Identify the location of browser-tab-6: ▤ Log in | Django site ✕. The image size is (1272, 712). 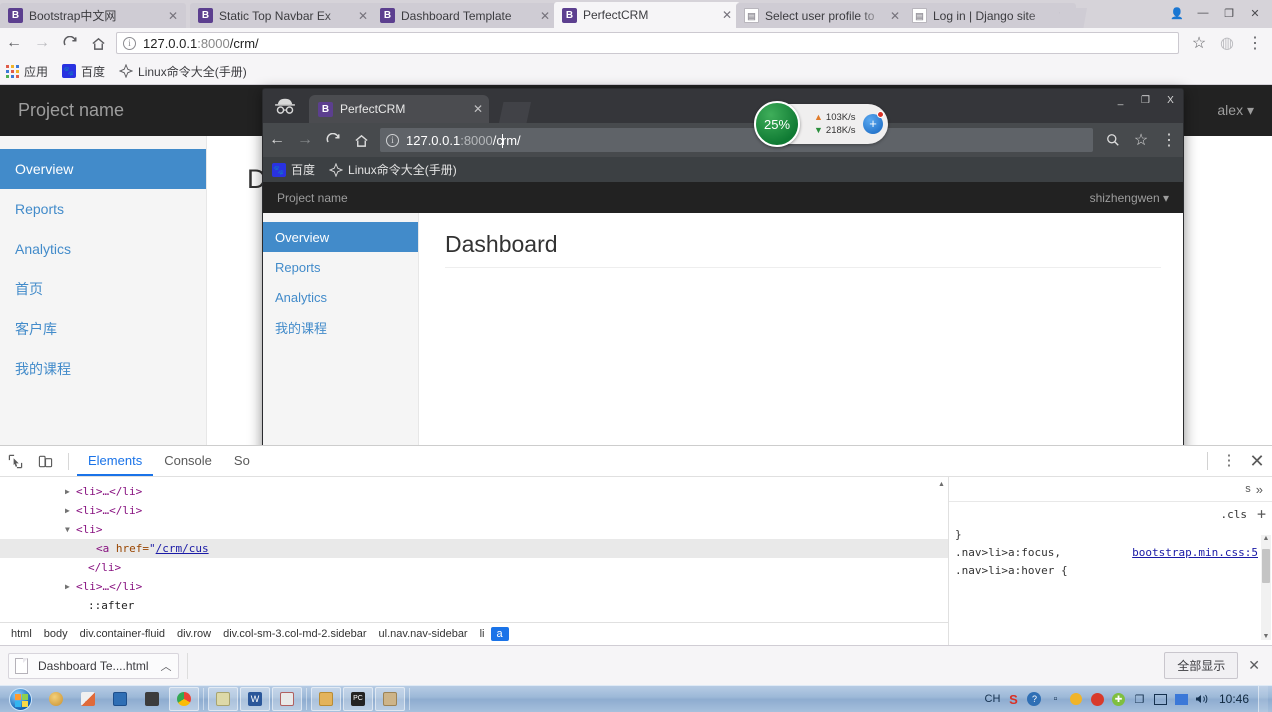
(990, 15).